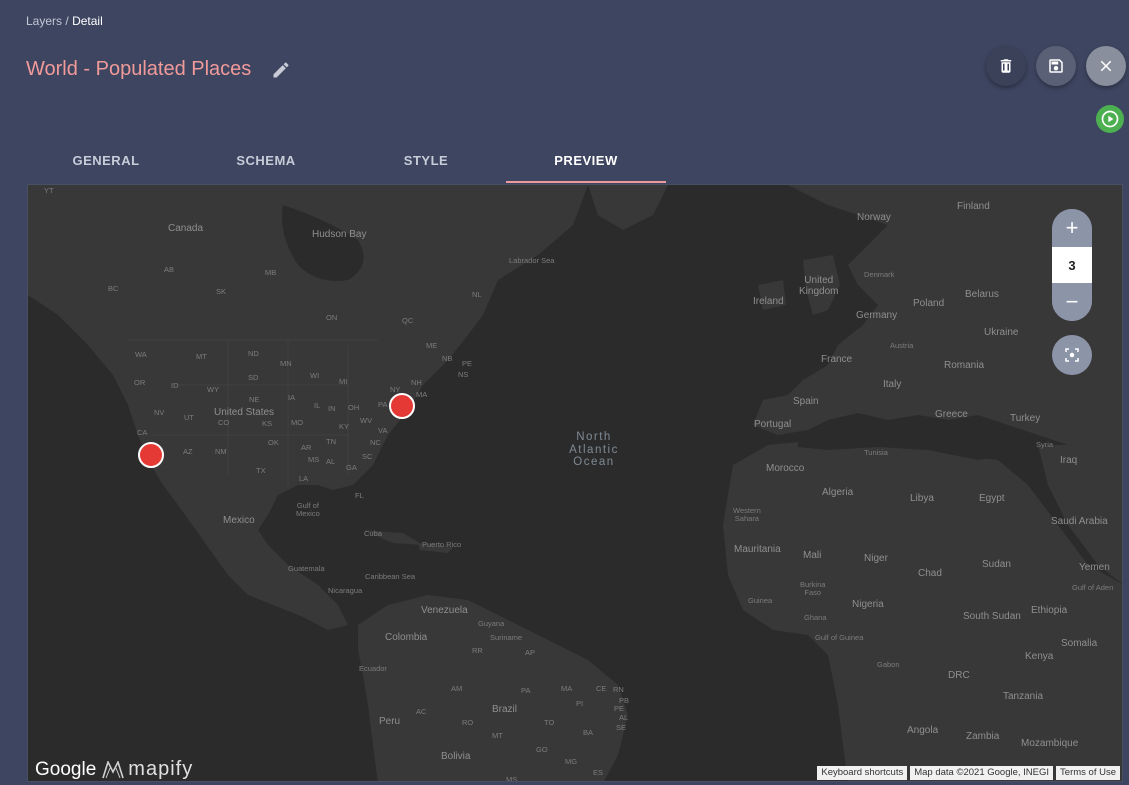 The height and width of the screenshot is (785, 1129). Describe the element at coordinates (467, 363) in the screenshot. I see `map-label: PE` at that location.